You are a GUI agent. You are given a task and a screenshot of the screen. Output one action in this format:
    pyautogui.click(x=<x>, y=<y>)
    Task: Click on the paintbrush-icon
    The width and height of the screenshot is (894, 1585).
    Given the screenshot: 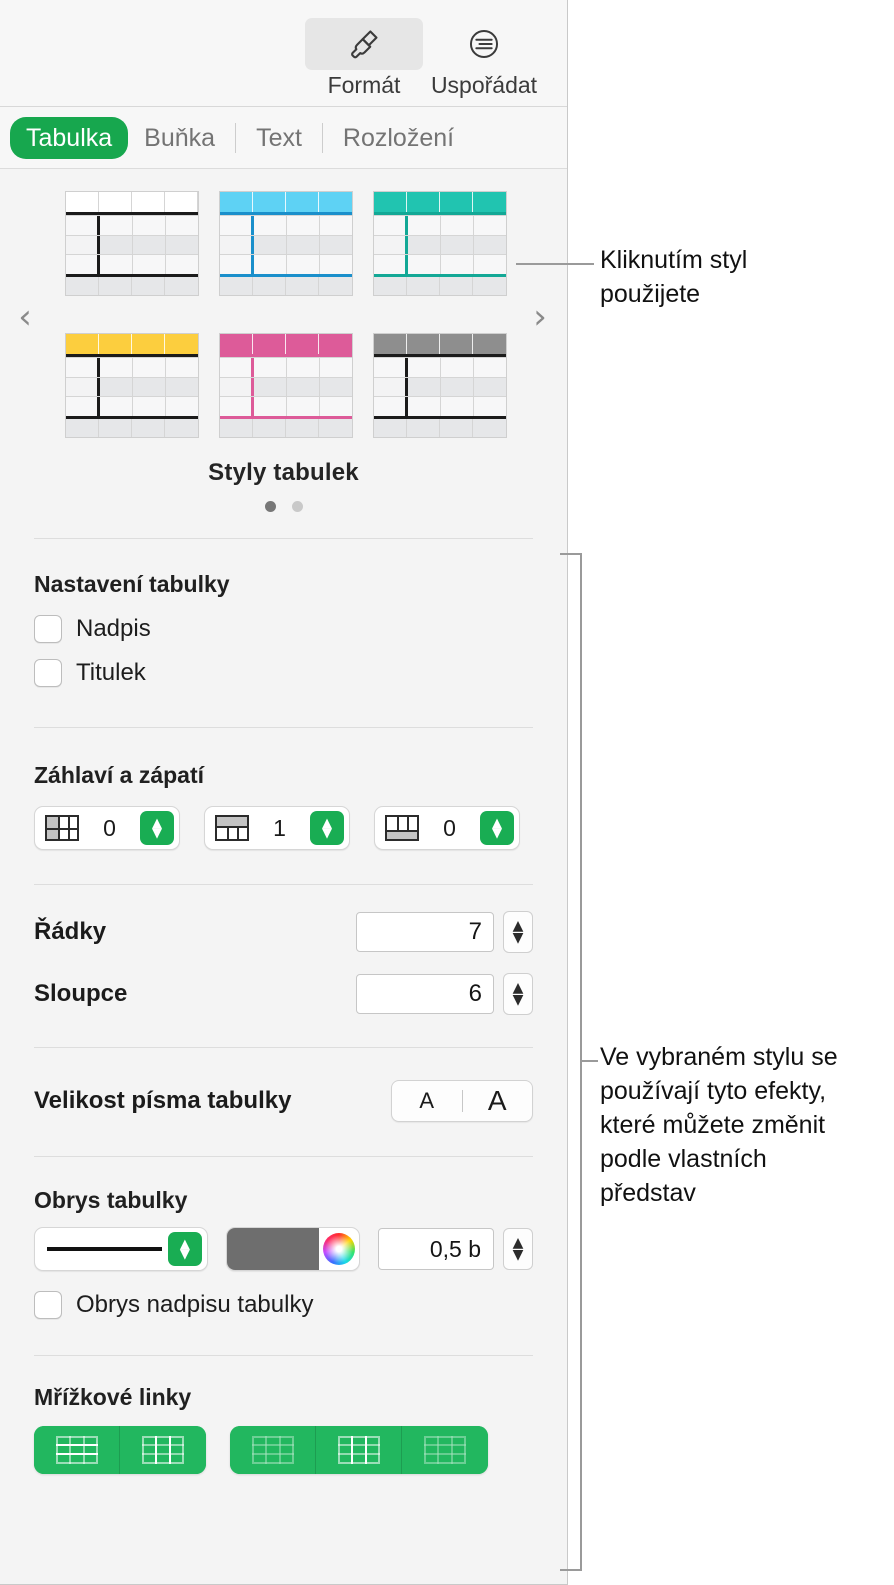 What is the action you would take?
    pyautogui.click(x=364, y=44)
    